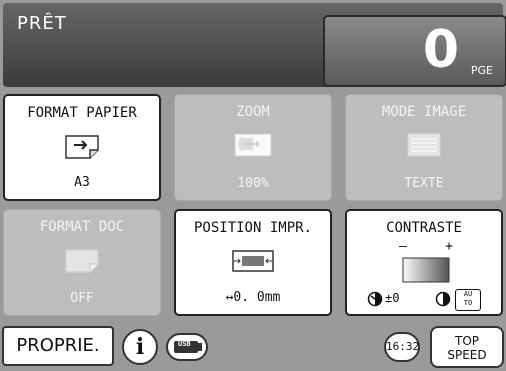 The image size is (506, 371). Describe the element at coordinates (424, 183) in the screenshot. I see `tile-value: TEXTE` at that location.